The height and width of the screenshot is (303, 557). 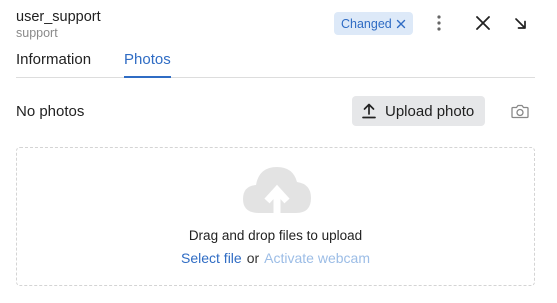 I want to click on more-vertical-icon, so click(x=439, y=23).